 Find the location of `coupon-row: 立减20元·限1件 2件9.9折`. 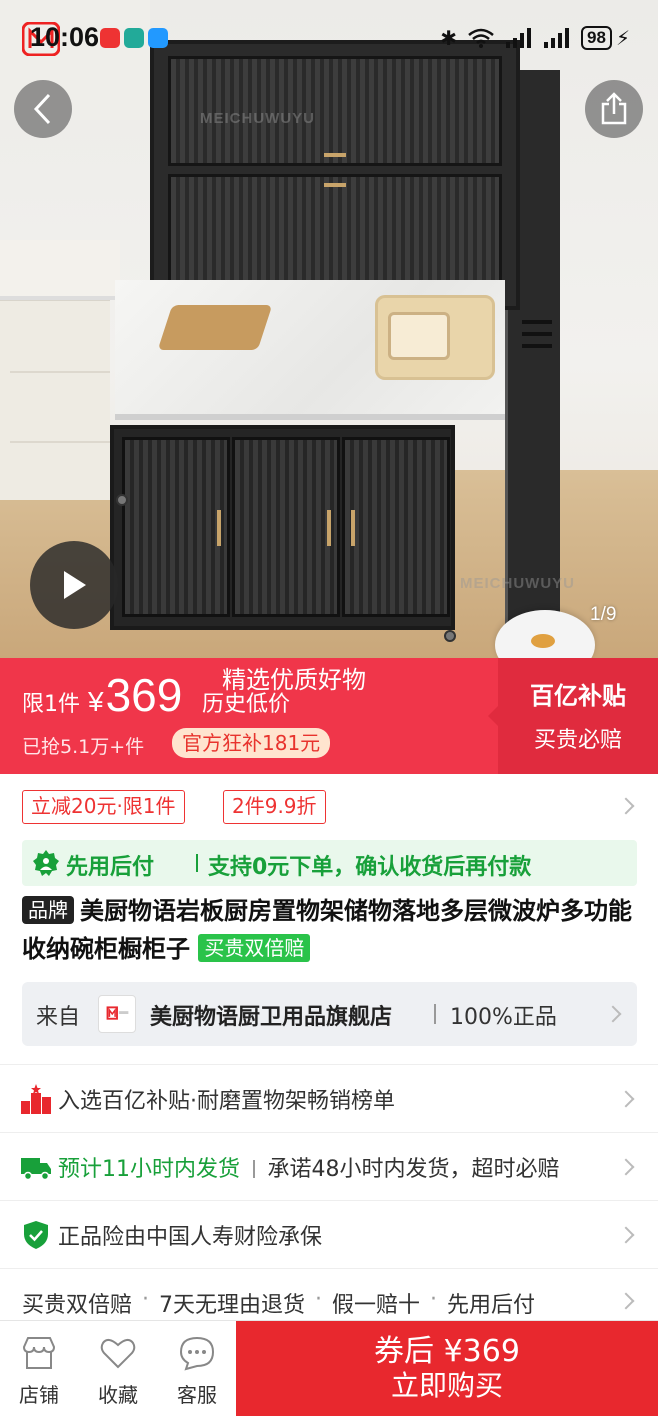

coupon-row: 立减20元·限1件 2件9.9折 is located at coordinates (329, 806).